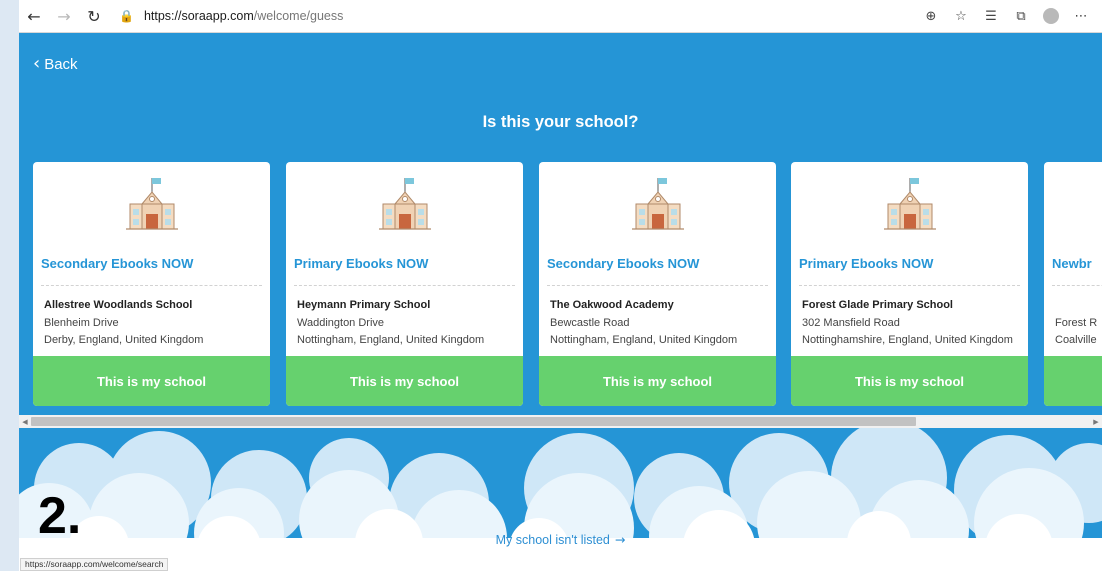  Describe the element at coordinates (1021, 16) in the screenshot. I see `collections-icon: ⧉` at that location.